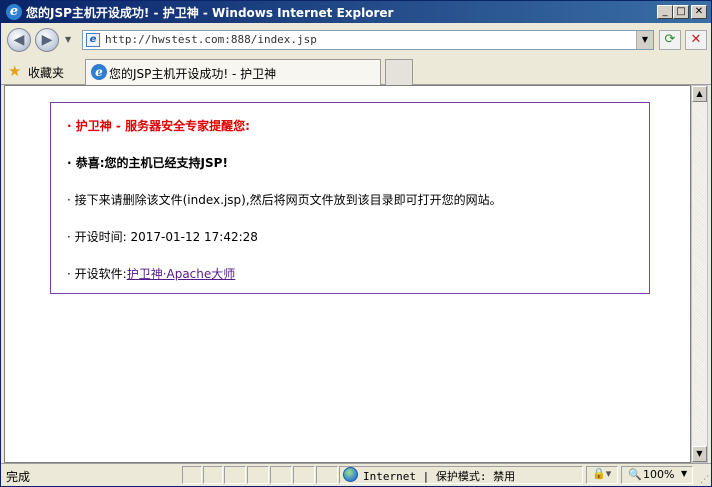 The height and width of the screenshot is (487, 712). I want to click on scroll-track, so click(699, 274).